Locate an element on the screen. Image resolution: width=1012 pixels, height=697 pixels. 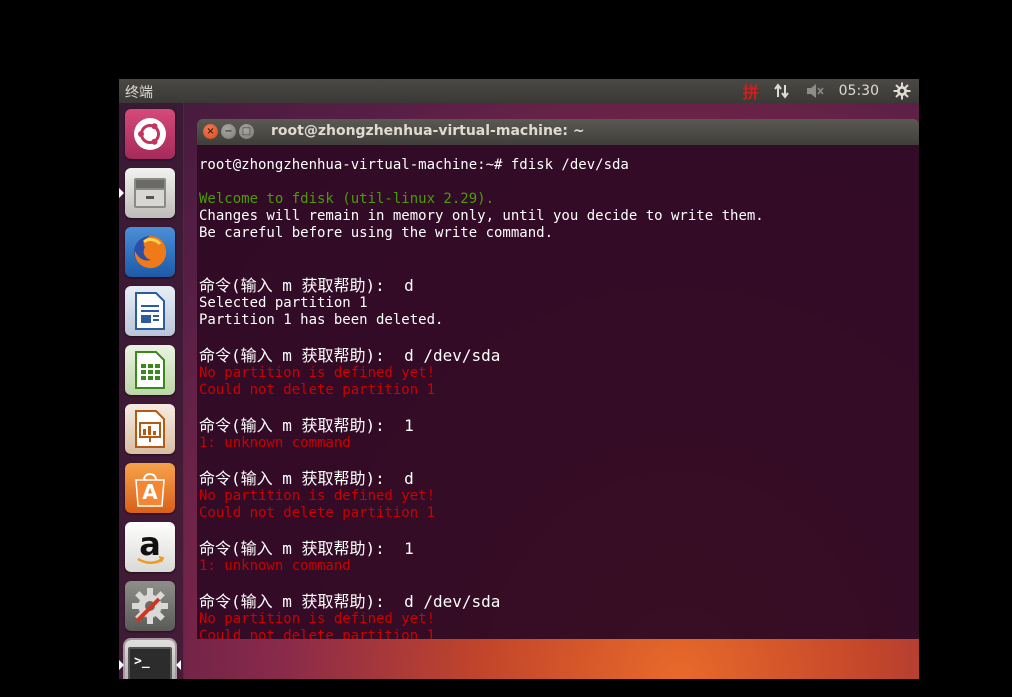
network-arrows-icon is located at coordinates (782, 91).